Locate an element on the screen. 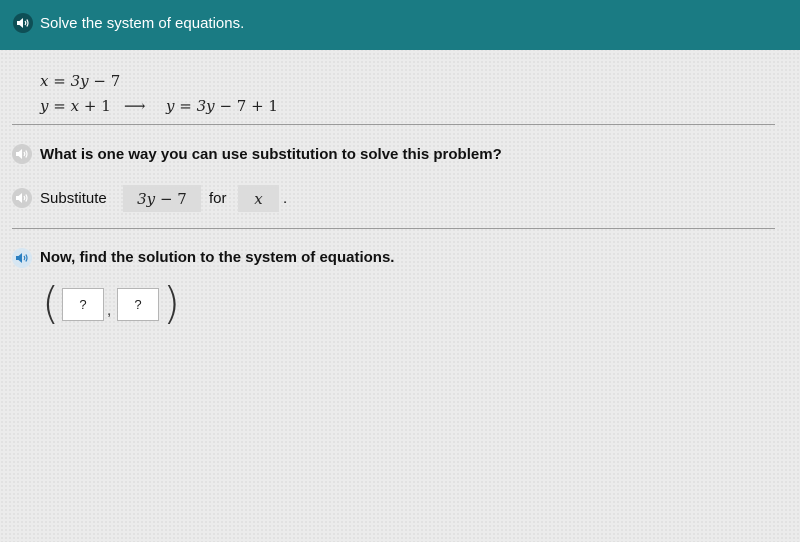 This screenshot has width=800, height=542. eq1-rhs-var: 3y is located at coordinates (79, 81).